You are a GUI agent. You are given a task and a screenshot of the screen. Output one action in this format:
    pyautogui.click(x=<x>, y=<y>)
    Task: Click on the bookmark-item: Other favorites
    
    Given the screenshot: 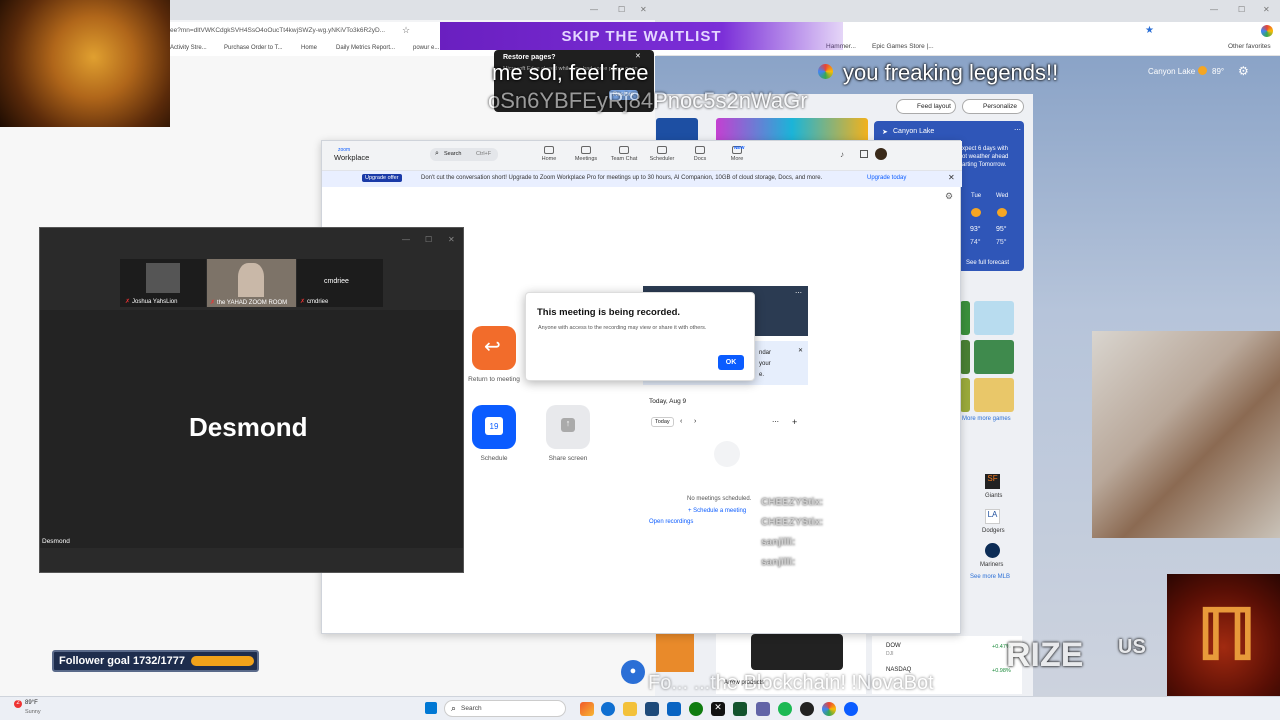 What is the action you would take?
    pyautogui.click(x=1249, y=46)
    